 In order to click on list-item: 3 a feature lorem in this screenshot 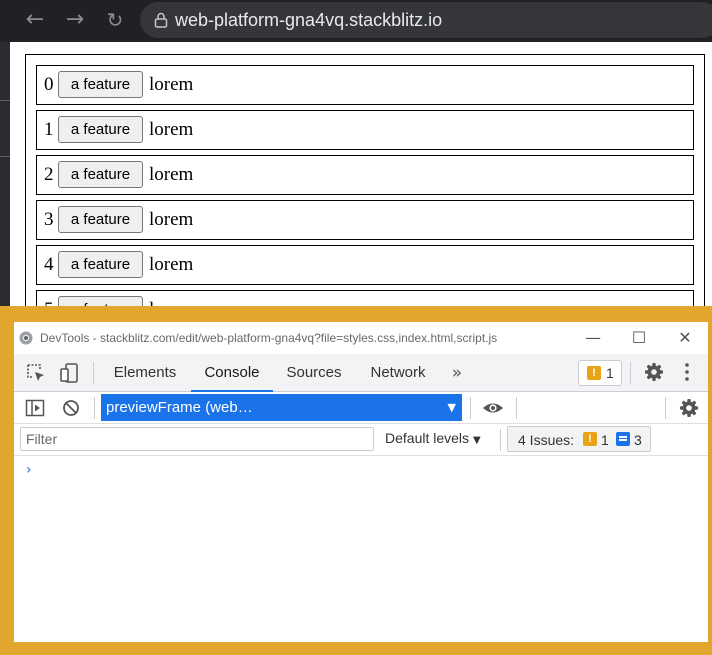, I will do `click(365, 220)`.